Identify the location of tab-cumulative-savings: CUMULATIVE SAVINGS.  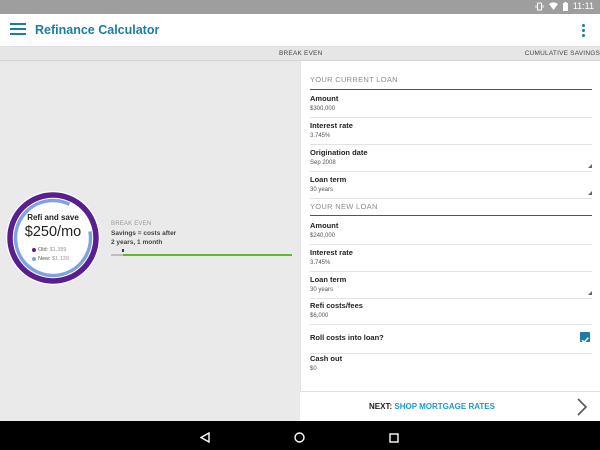
(562, 53).